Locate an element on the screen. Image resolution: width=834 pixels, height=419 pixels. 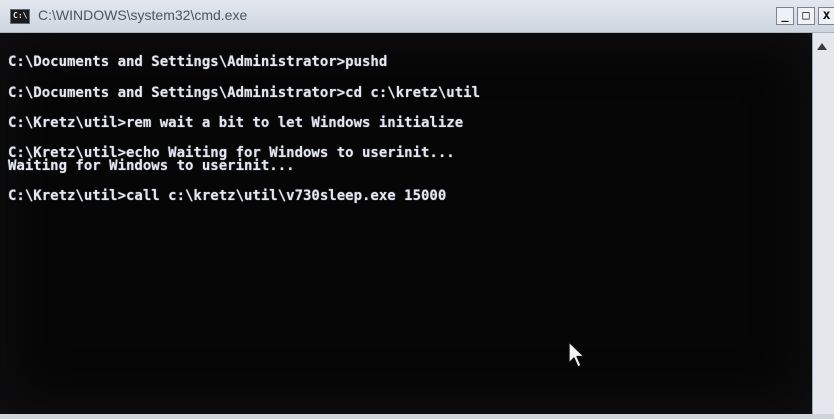
close-button: x is located at coordinates (826, 16).